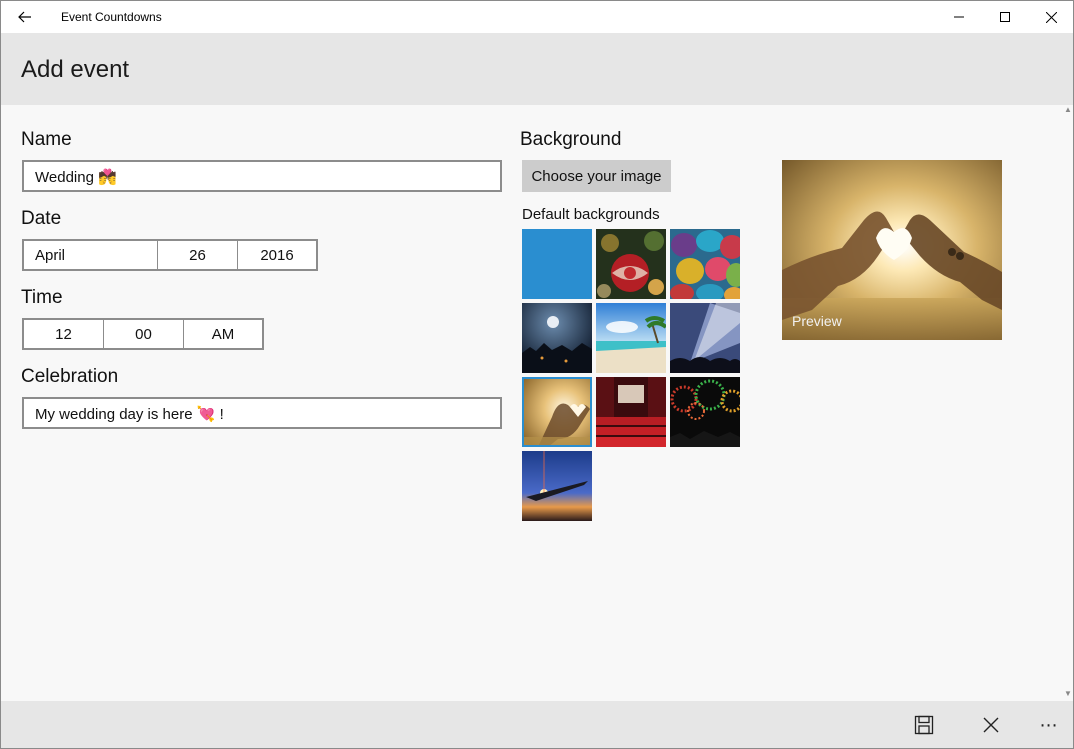  I want to click on more-button: ⋯, so click(1049, 724).